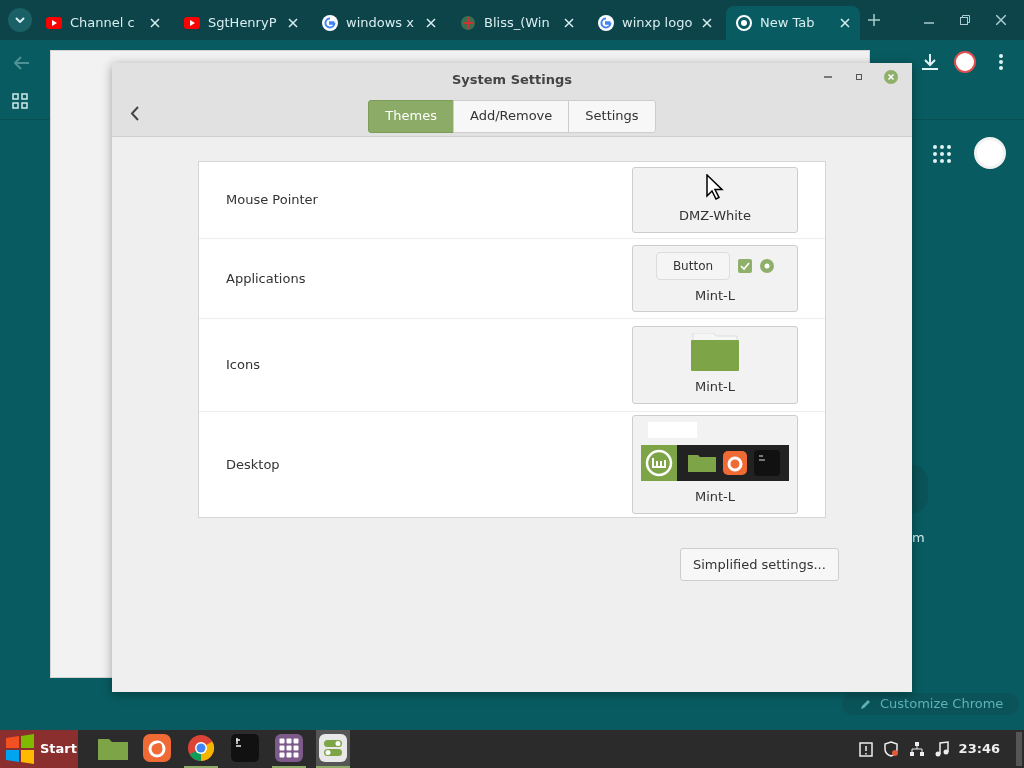 This screenshot has height=768, width=1024. Describe the element at coordinates (253, 464) in the screenshot. I see `row-label: Desktop` at that location.